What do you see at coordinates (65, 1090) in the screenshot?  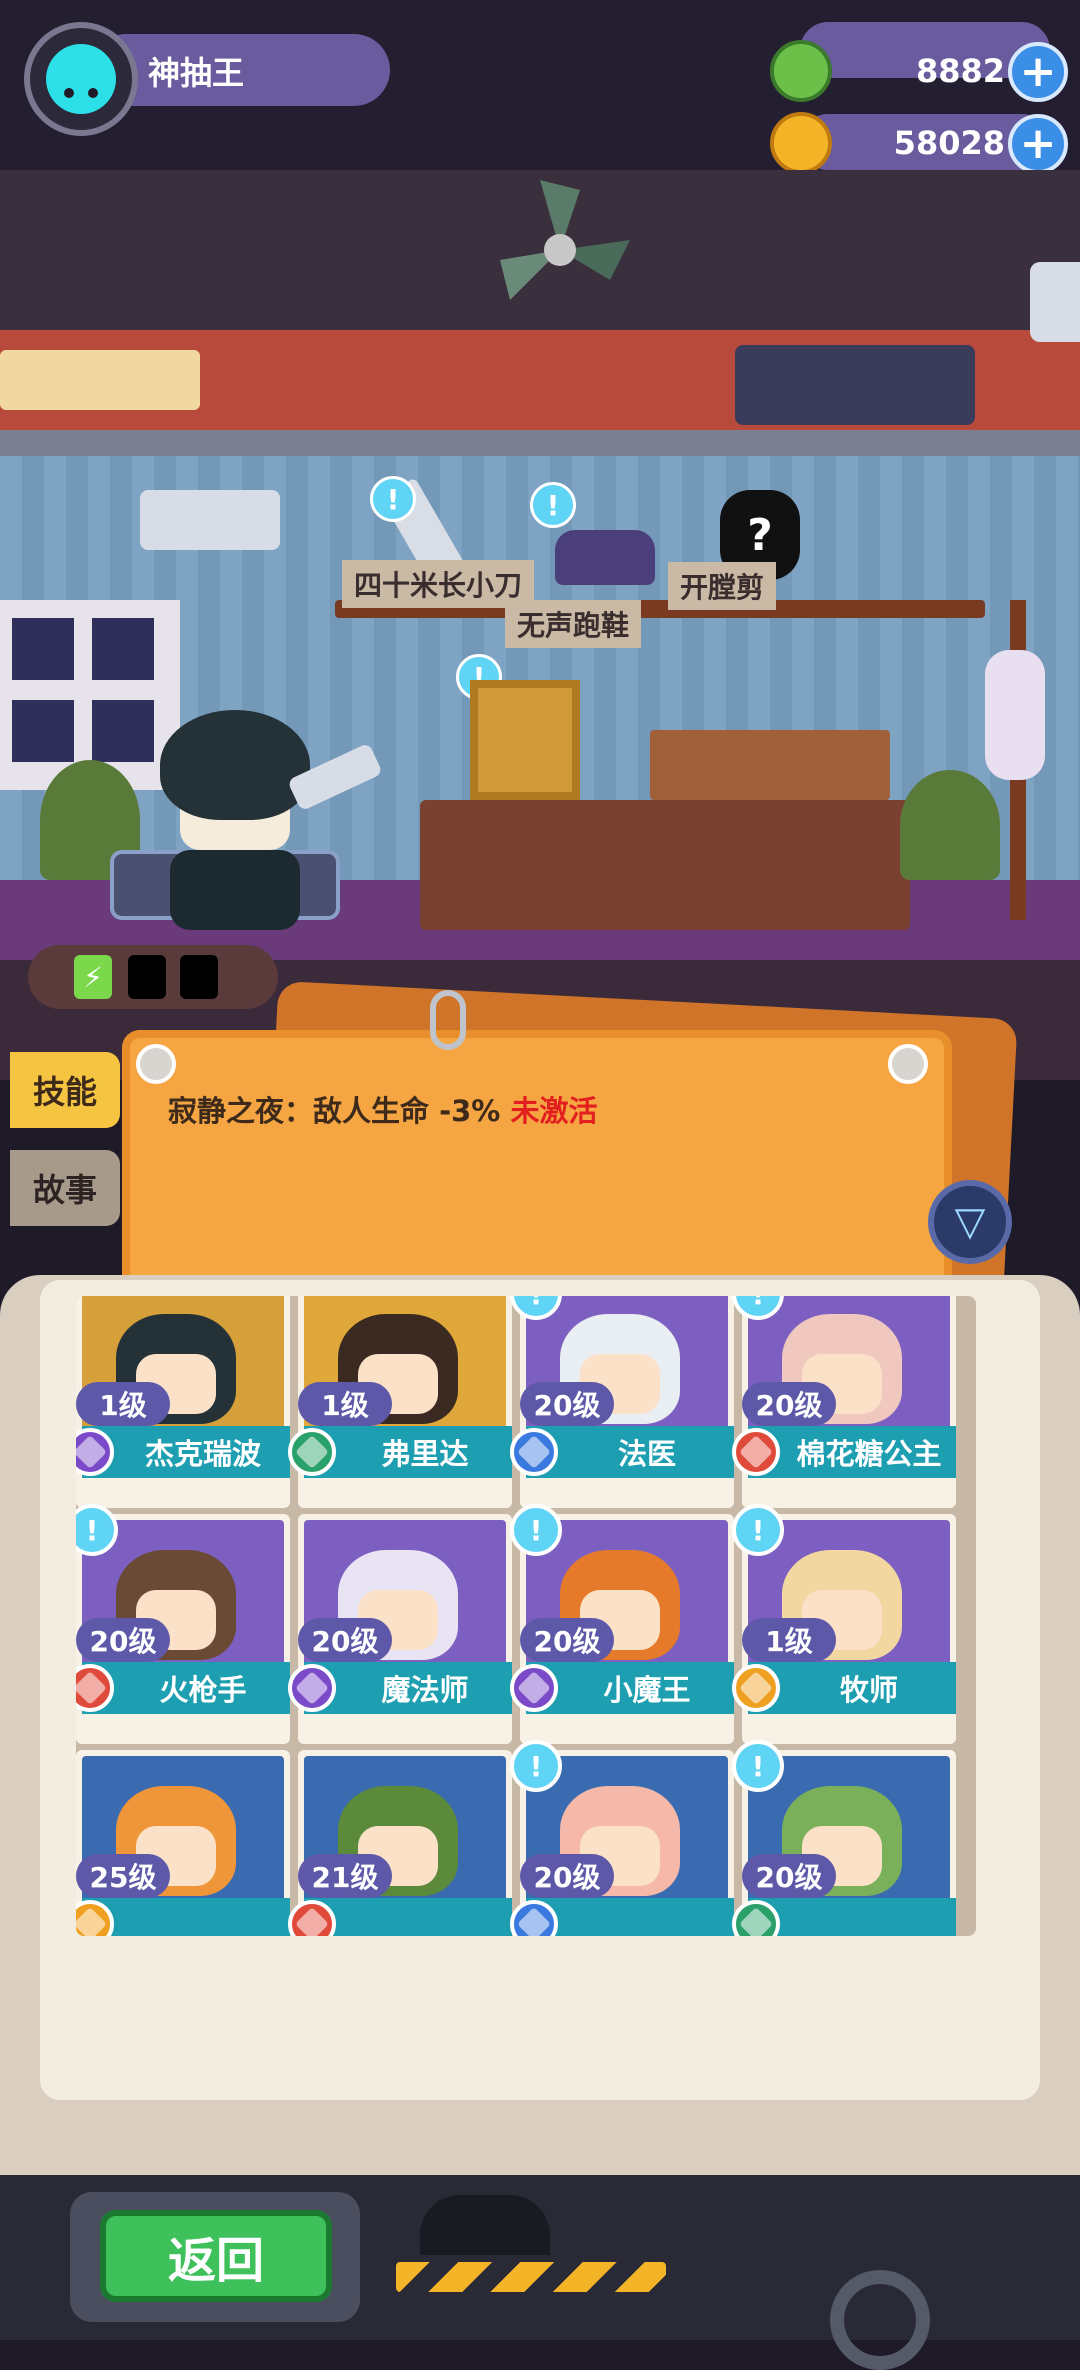 I see `tab-skill: 技能` at bounding box center [65, 1090].